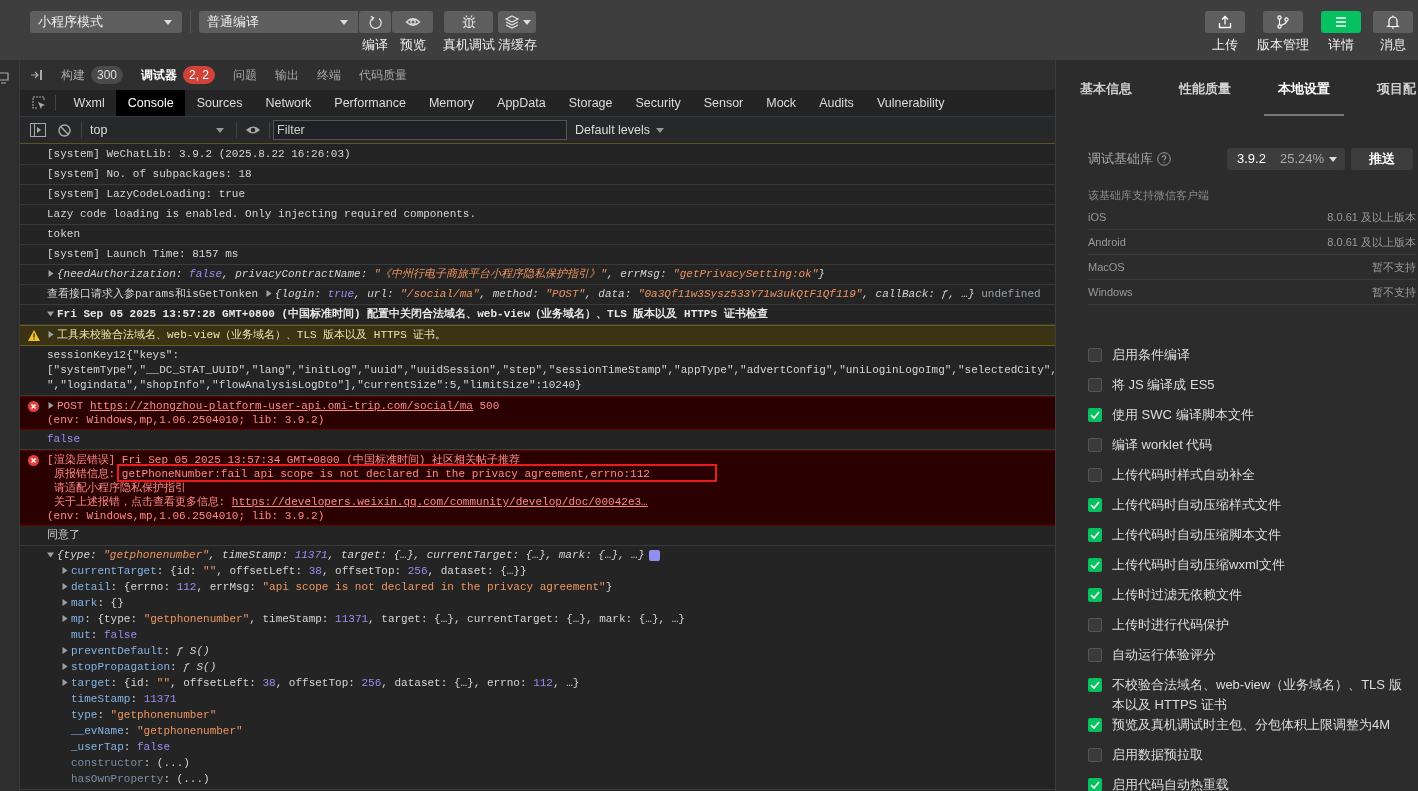 The image size is (1418, 791). Describe the element at coordinates (287, 75) in the screenshot. I see `panel-tab: 输出` at that location.